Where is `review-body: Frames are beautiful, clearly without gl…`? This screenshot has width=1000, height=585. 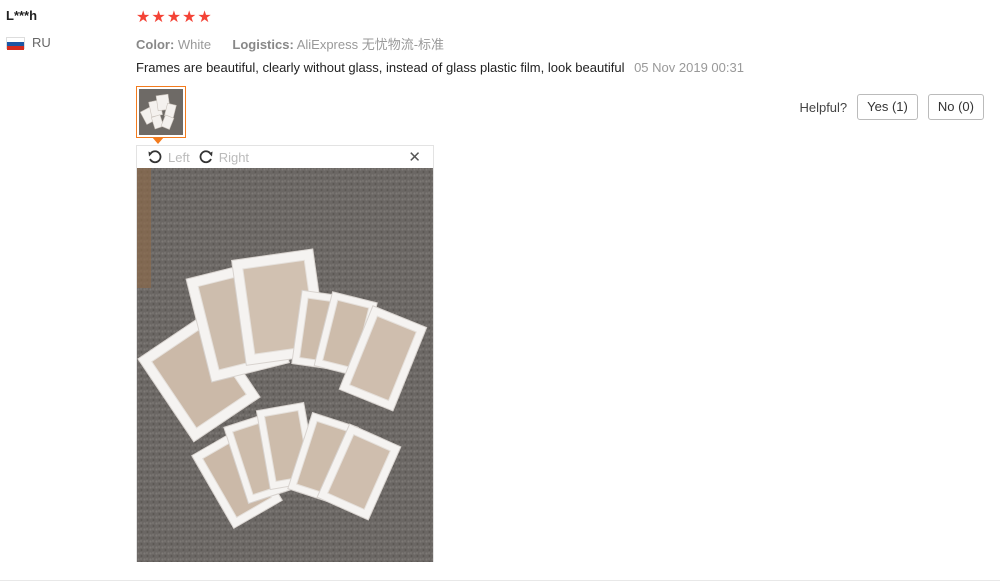
review-body: Frames are beautiful, clearly without gl… is located at coordinates (440, 67).